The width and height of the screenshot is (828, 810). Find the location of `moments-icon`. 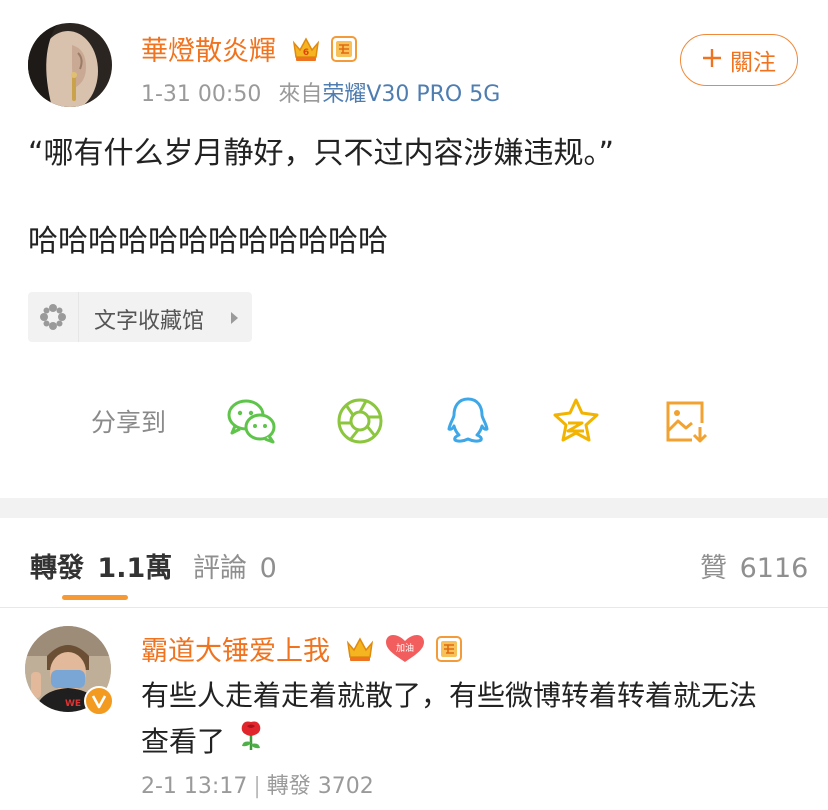

moments-icon is located at coordinates (360, 421).